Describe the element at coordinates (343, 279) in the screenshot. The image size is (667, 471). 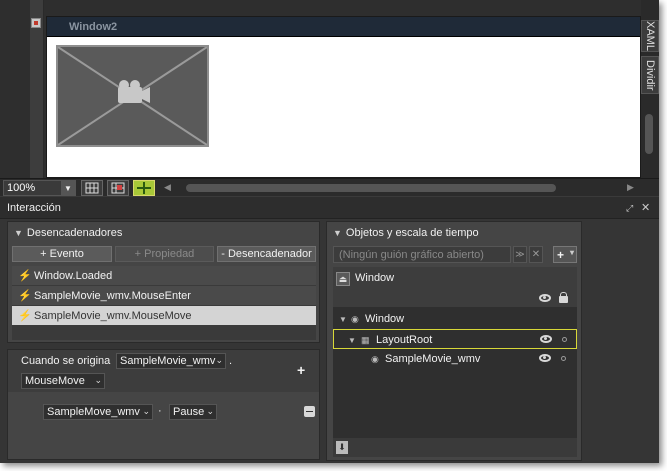
I see `scope-up-icon: ⏏` at that location.